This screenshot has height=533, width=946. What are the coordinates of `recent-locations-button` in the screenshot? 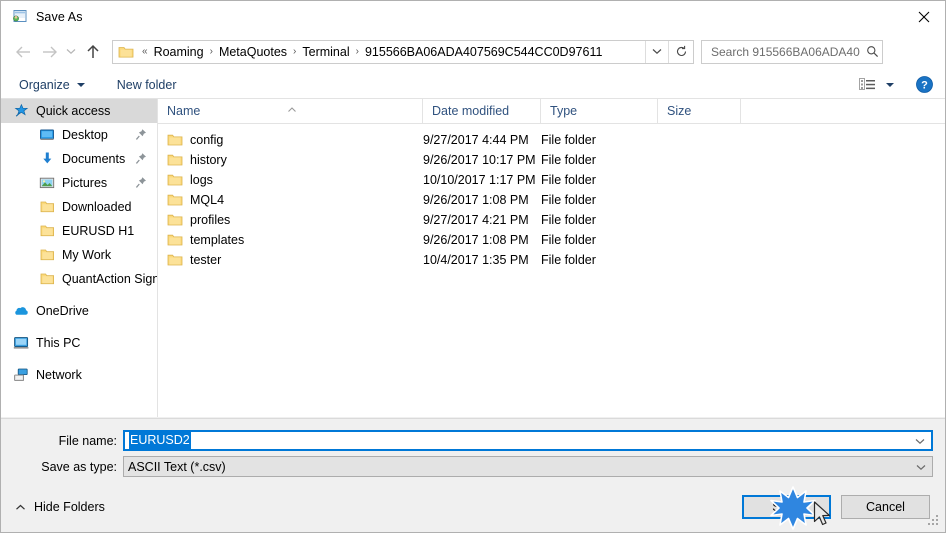 It's located at (71, 52).